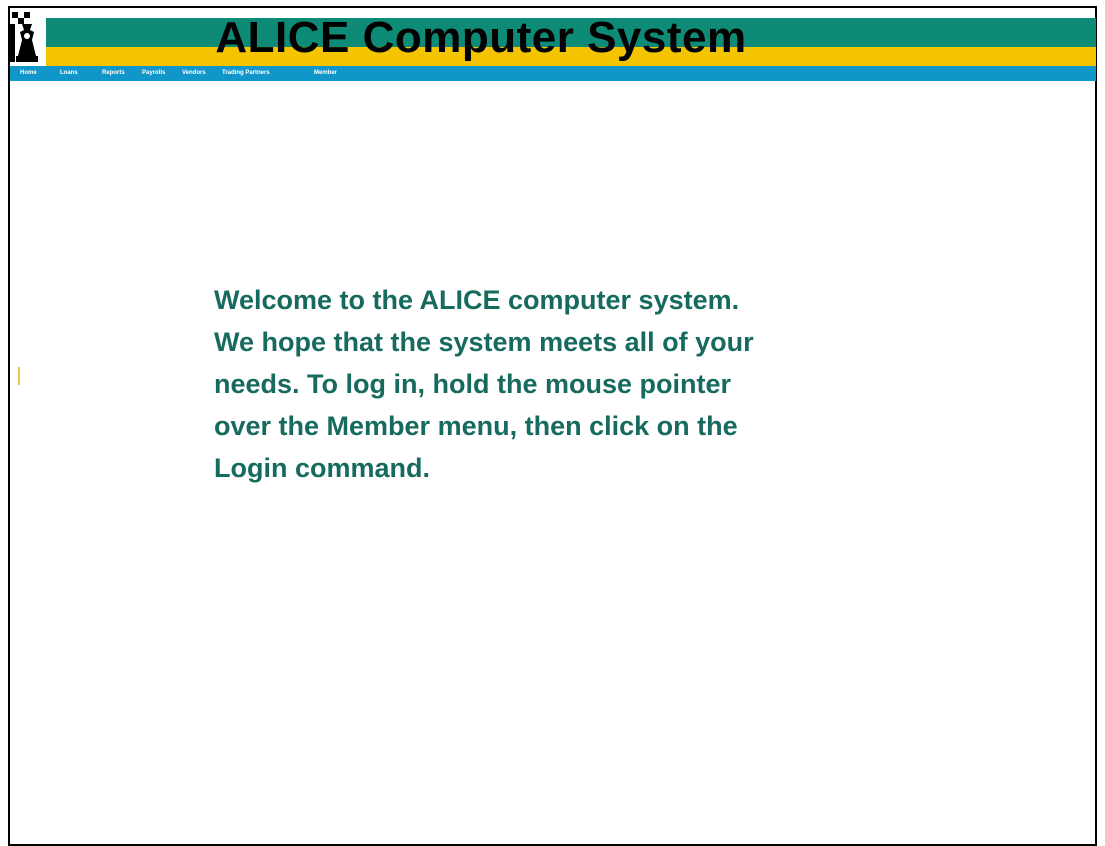 Image resolution: width=1105 pixels, height=846 pixels. What do you see at coordinates (325, 73) in the screenshot?
I see `menu-item-member: Member` at bounding box center [325, 73].